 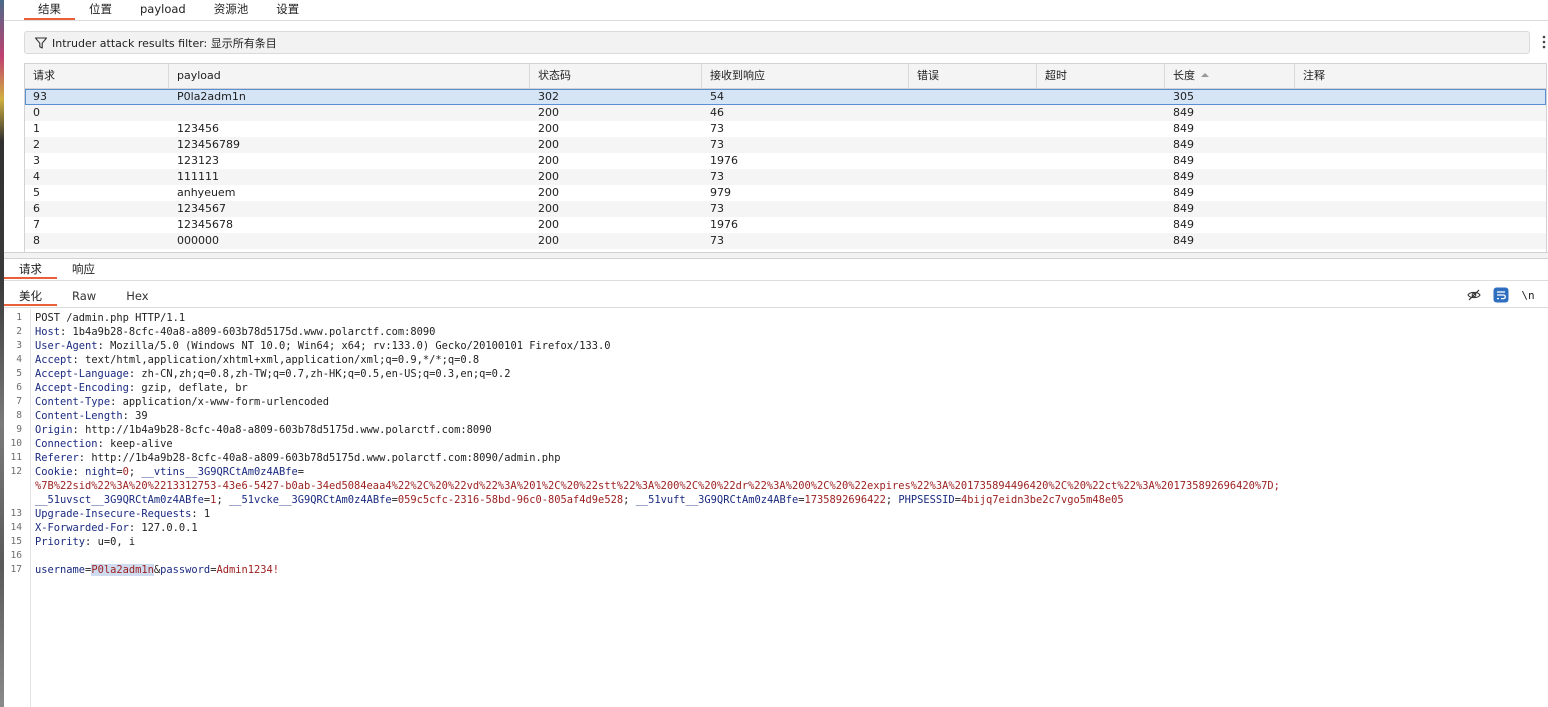 What do you see at coordinates (1528, 295) in the screenshot?
I see `newline-toggle: \n` at bounding box center [1528, 295].